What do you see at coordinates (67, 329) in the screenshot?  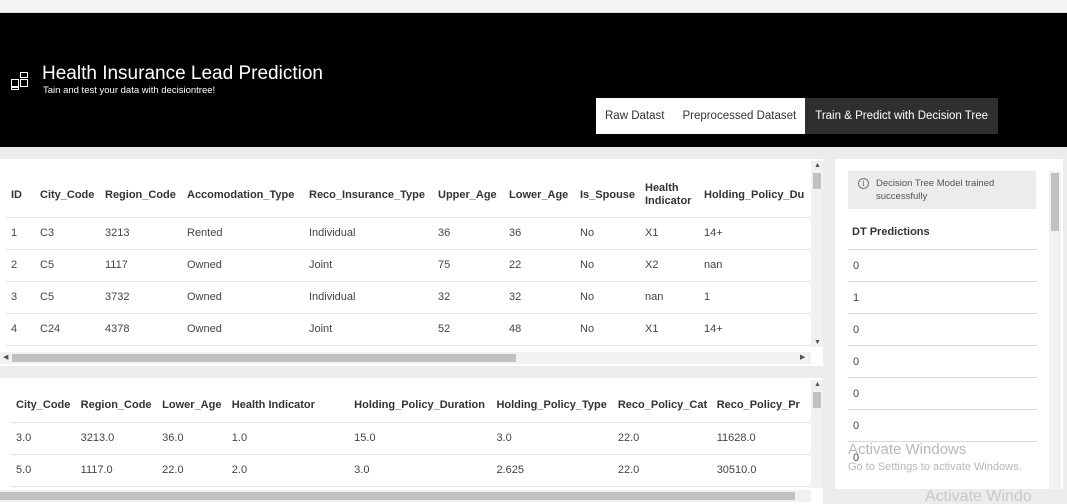 I see `table-cell: C24` at bounding box center [67, 329].